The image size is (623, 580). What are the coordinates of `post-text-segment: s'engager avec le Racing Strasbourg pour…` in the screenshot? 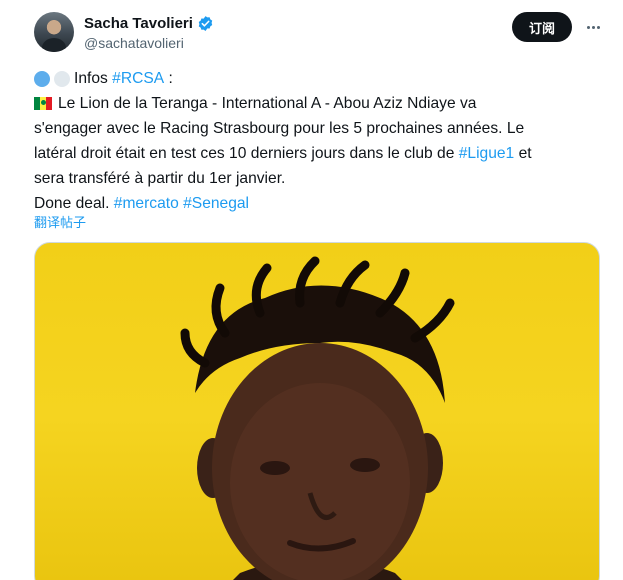 It's located at (279, 128).